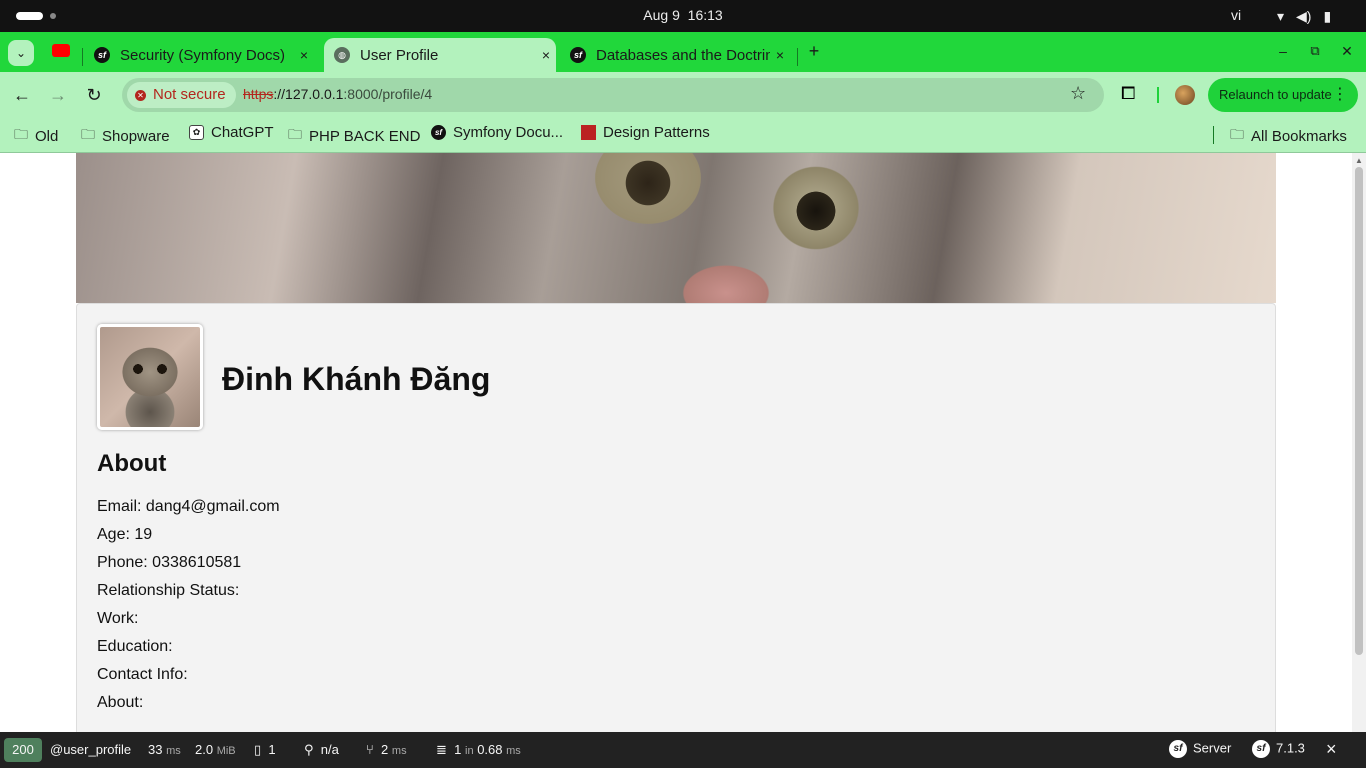 This screenshot has height=768, width=1366. I want to click on os-top-bar: Aug 9 16:13 vi ▾ ◀) ▮, so click(683, 16).